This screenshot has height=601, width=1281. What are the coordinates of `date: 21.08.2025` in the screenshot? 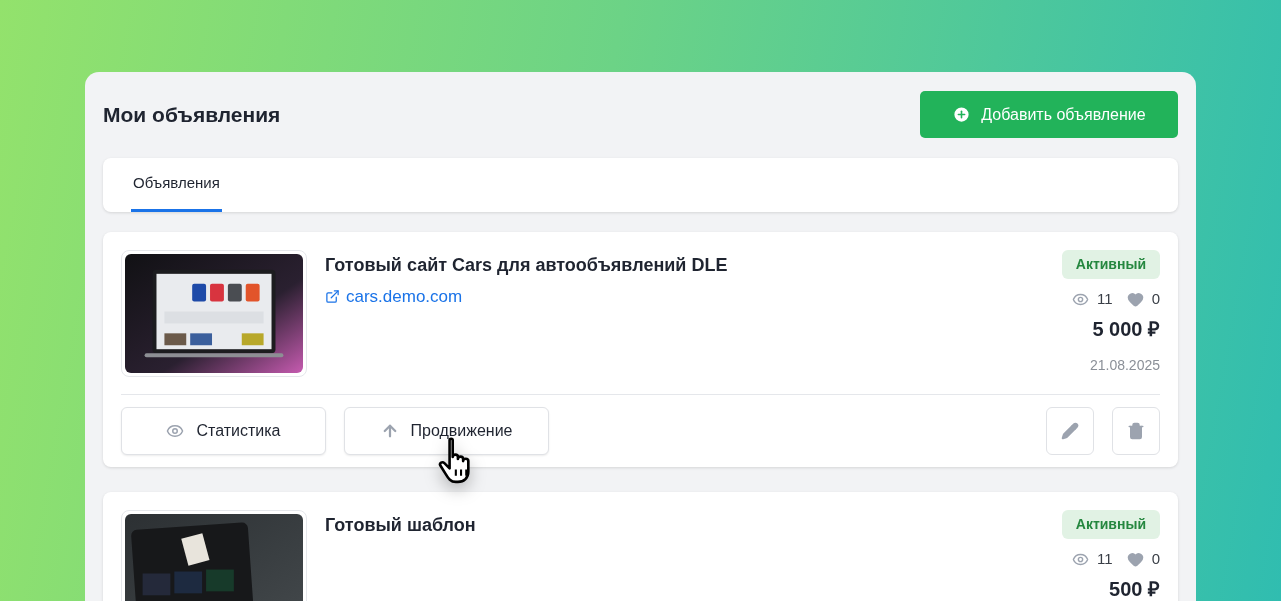 It's located at (1124, 365).